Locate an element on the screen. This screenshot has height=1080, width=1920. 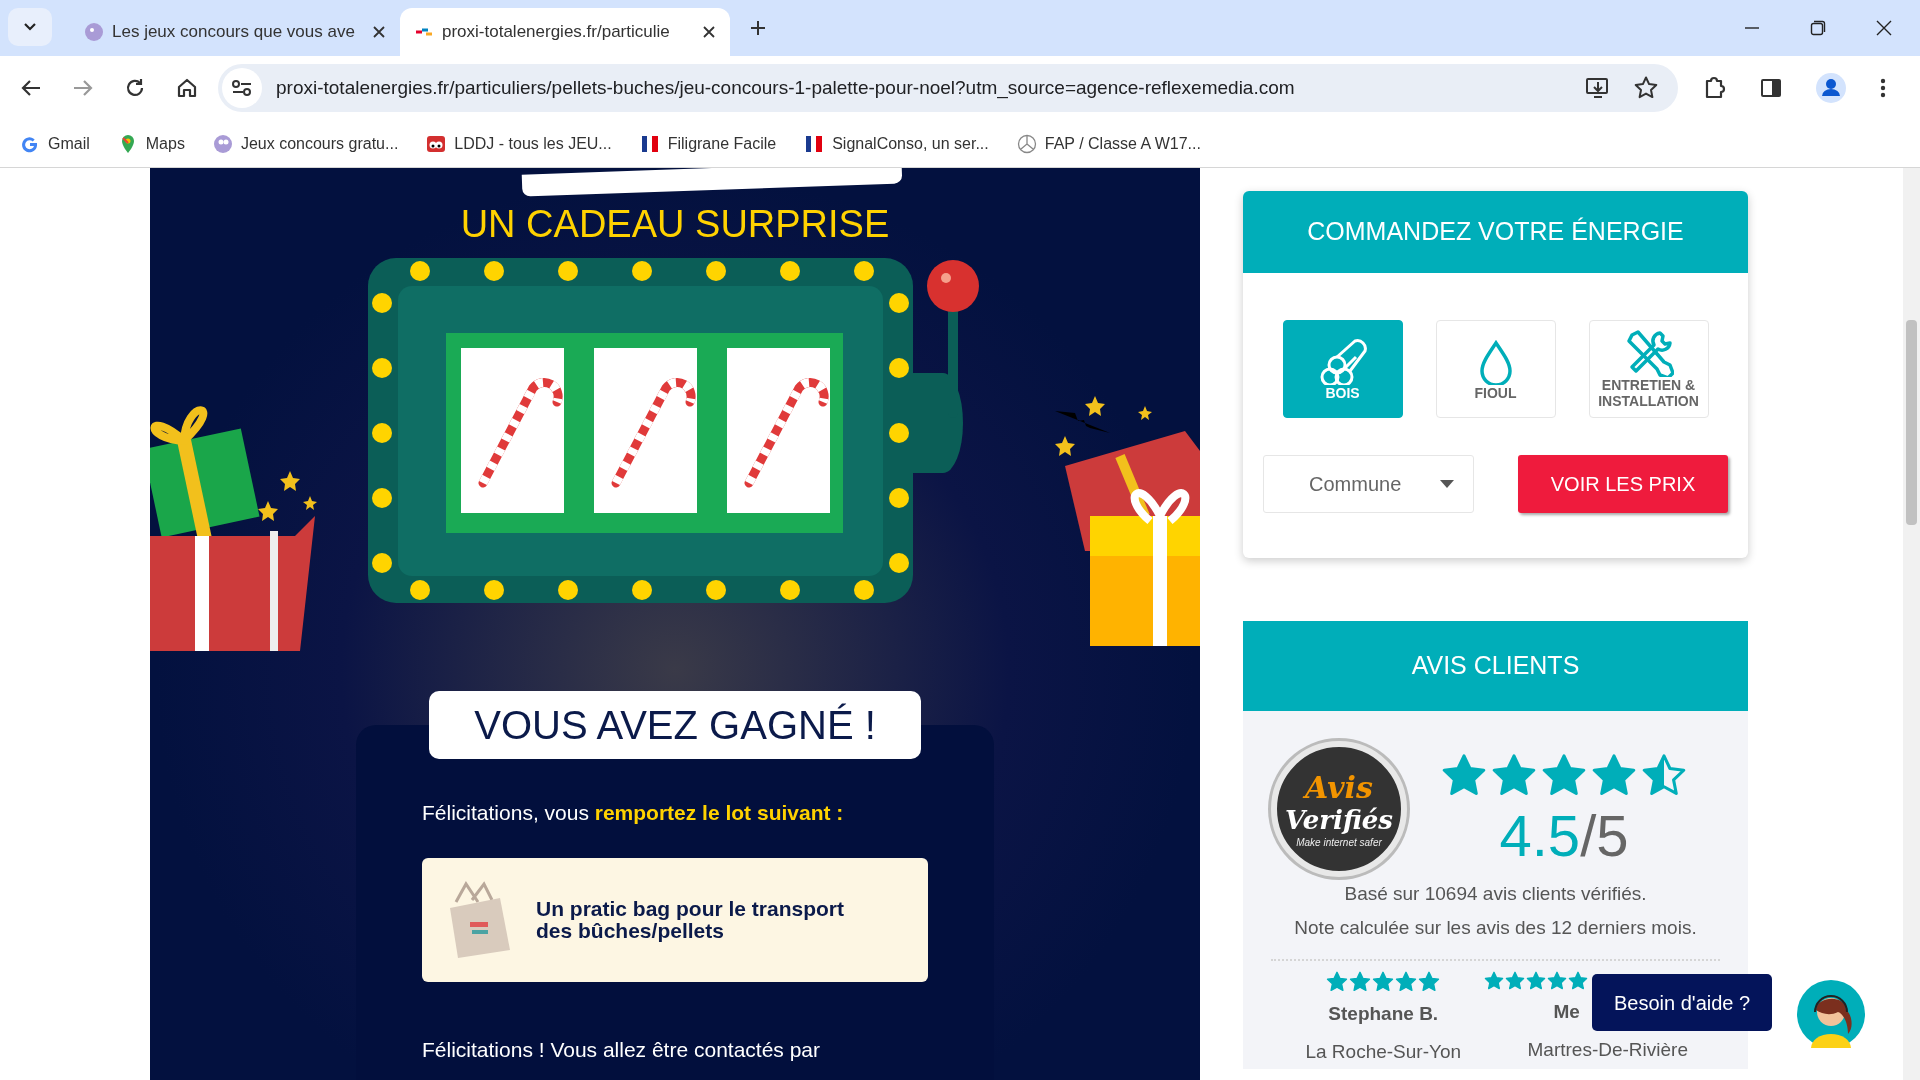
reload-icon is located at coordinates (135, 88).